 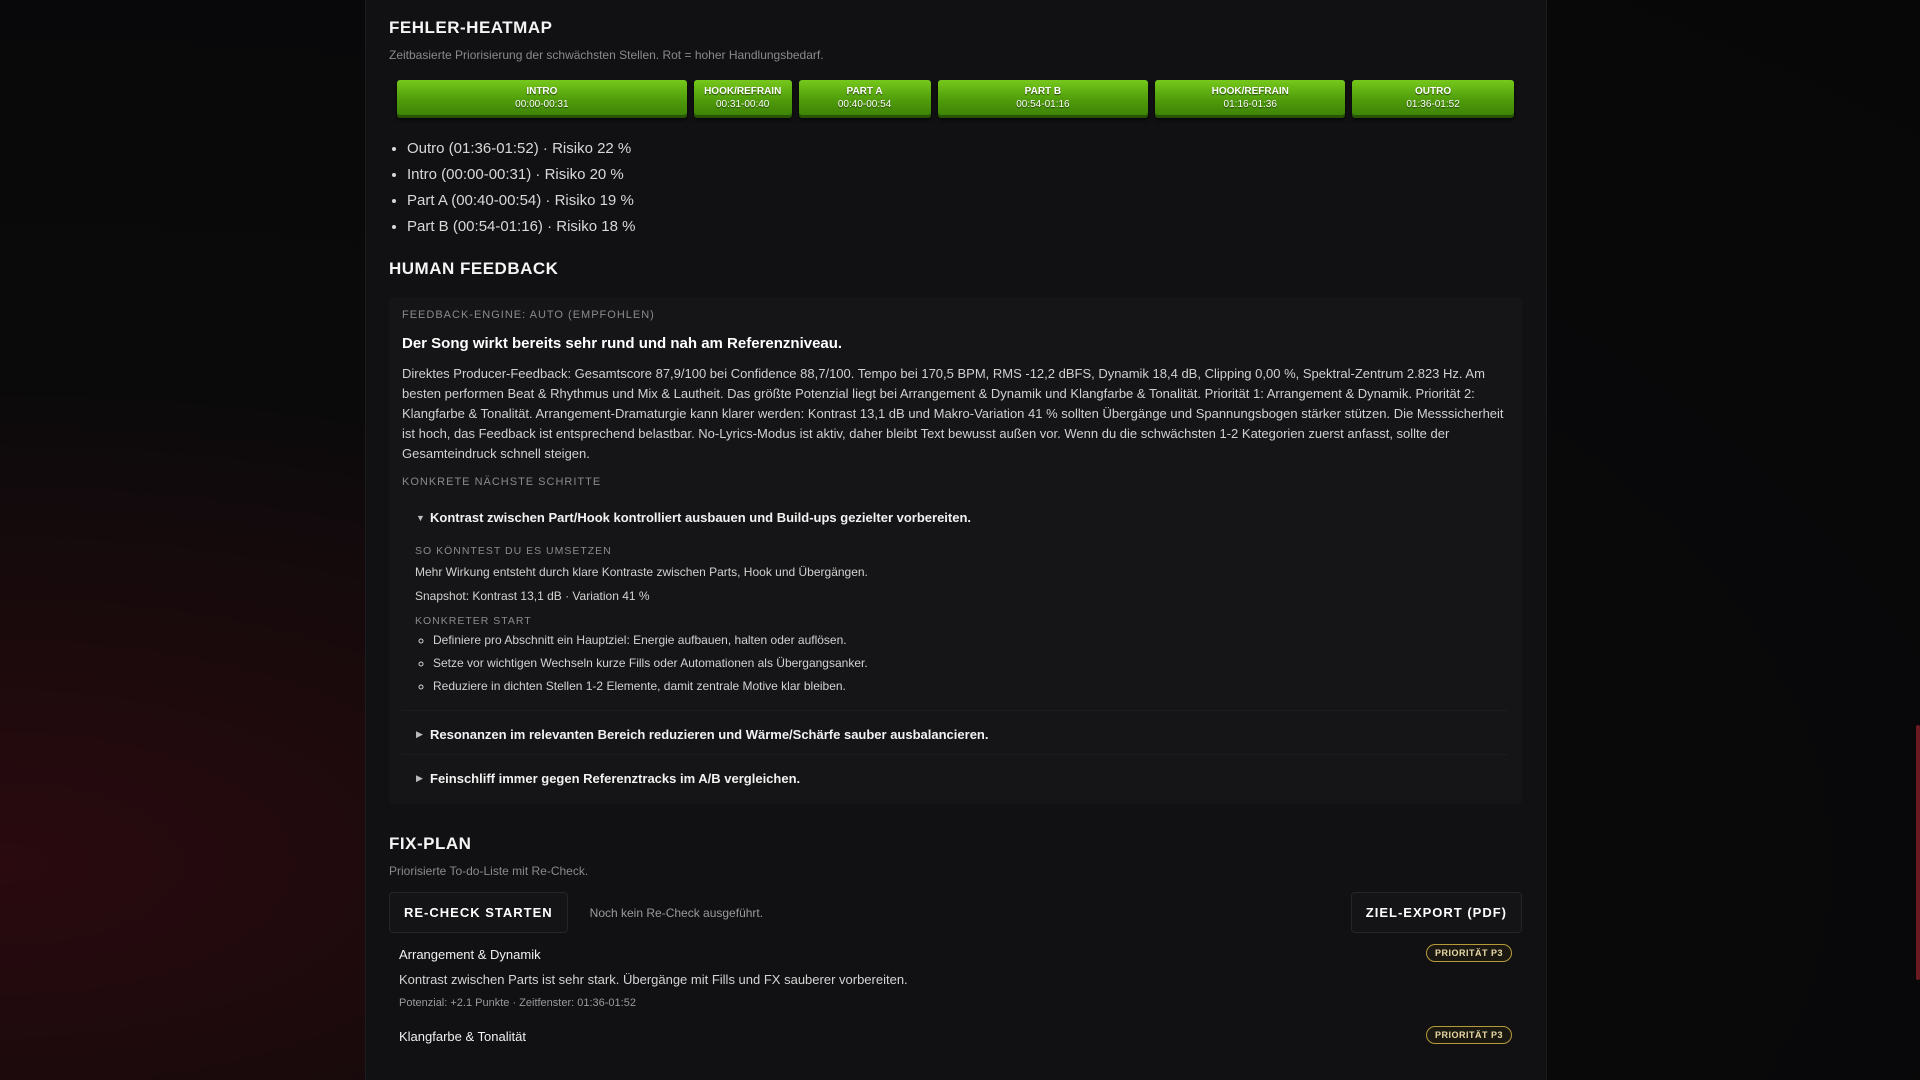 What do you see at coordinates (473, 621) in the screenshot?
I see `start-label: KONKRETER START` at bounding box center [473, 621].